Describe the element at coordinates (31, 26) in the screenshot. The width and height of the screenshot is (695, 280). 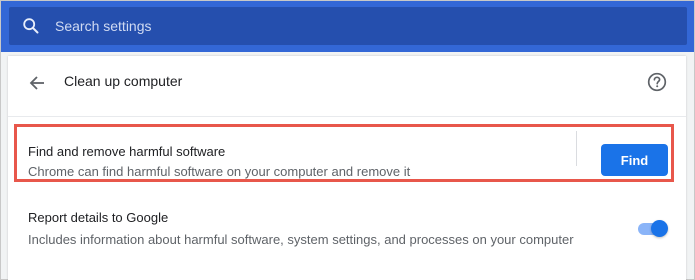
I see `search-icon` at that location.